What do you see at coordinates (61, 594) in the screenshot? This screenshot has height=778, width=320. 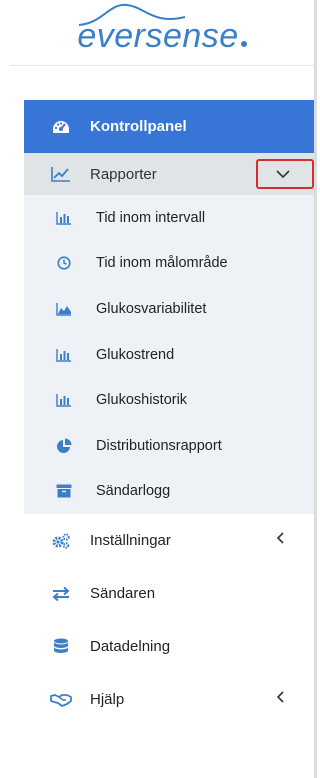 I see `exchange-arrows-icon` at bounding box center [61, 594].